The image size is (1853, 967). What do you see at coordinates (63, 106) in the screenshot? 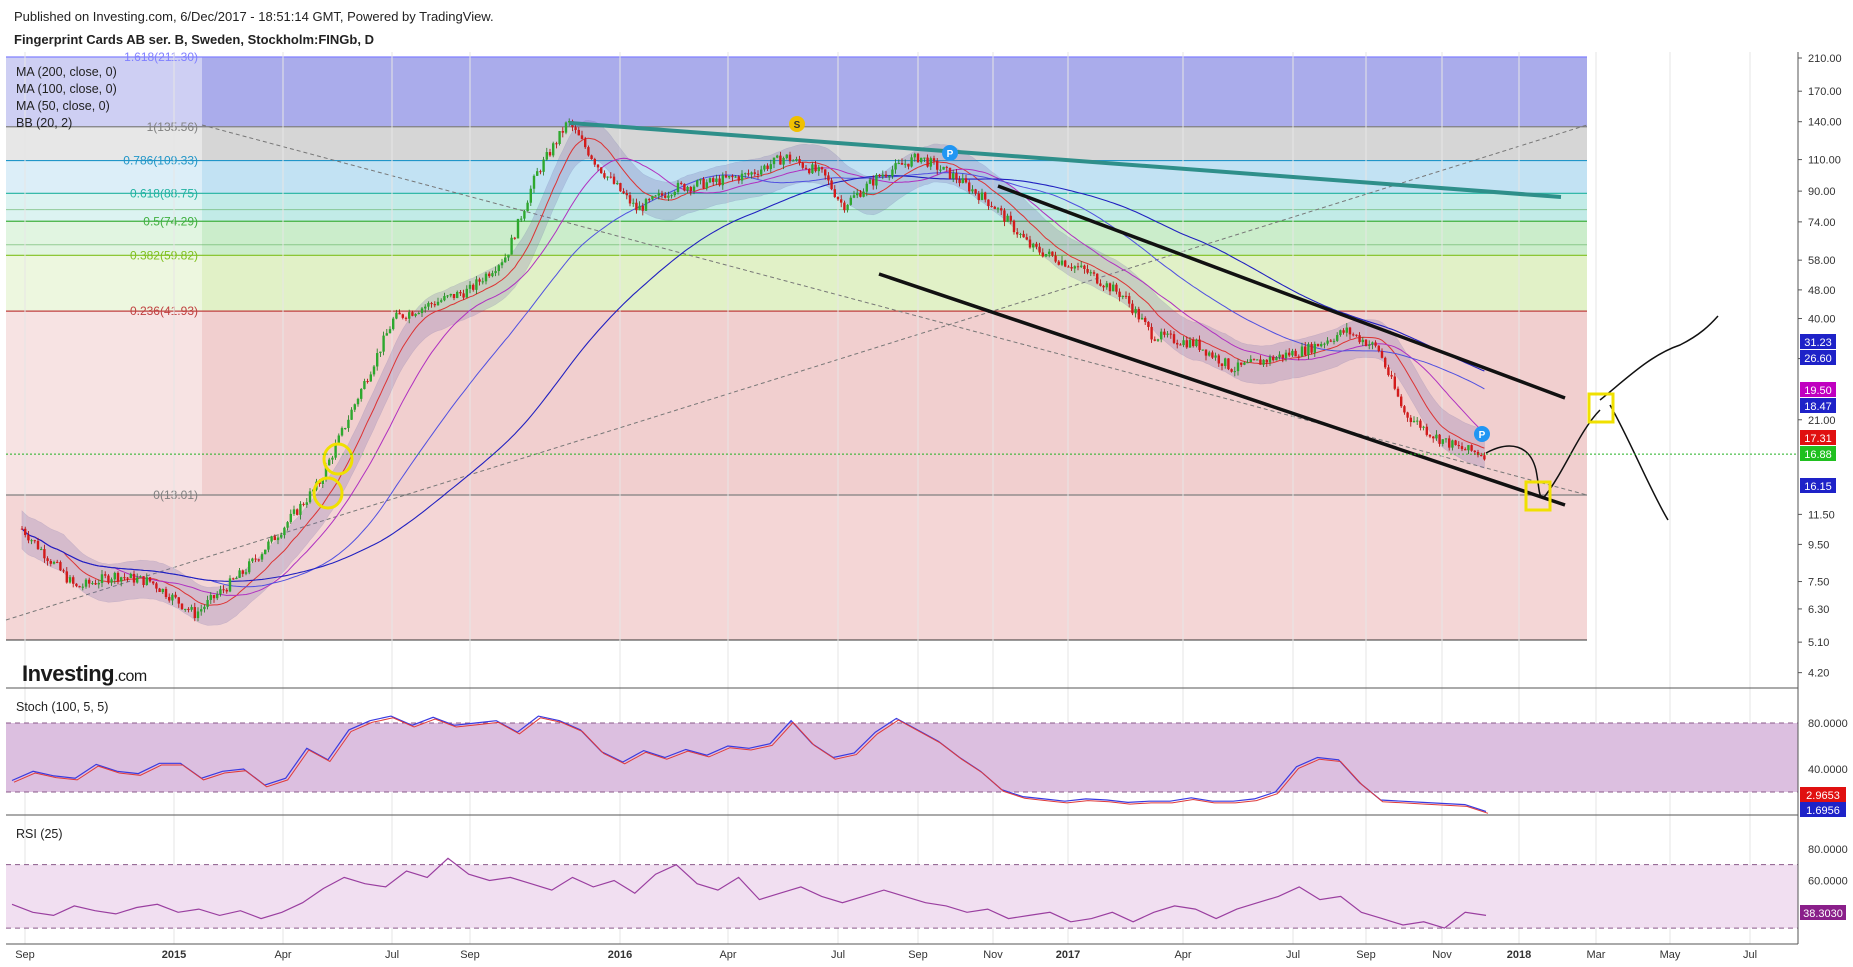
I see `indicator-ma50: MA (50, close, 0)` at bounding box center [63, 106].